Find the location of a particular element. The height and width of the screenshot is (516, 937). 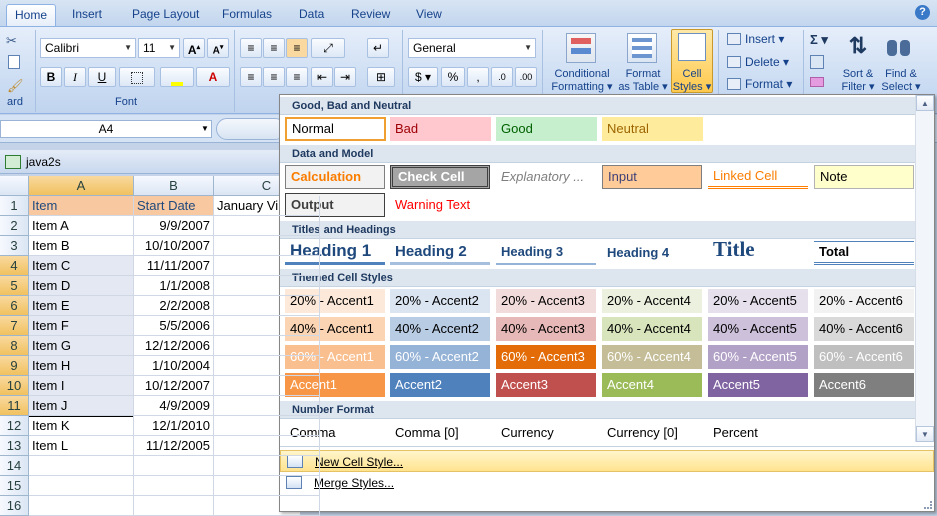

style-accent40-5: 40% - Accent5 is located at coordinates (758, 329).